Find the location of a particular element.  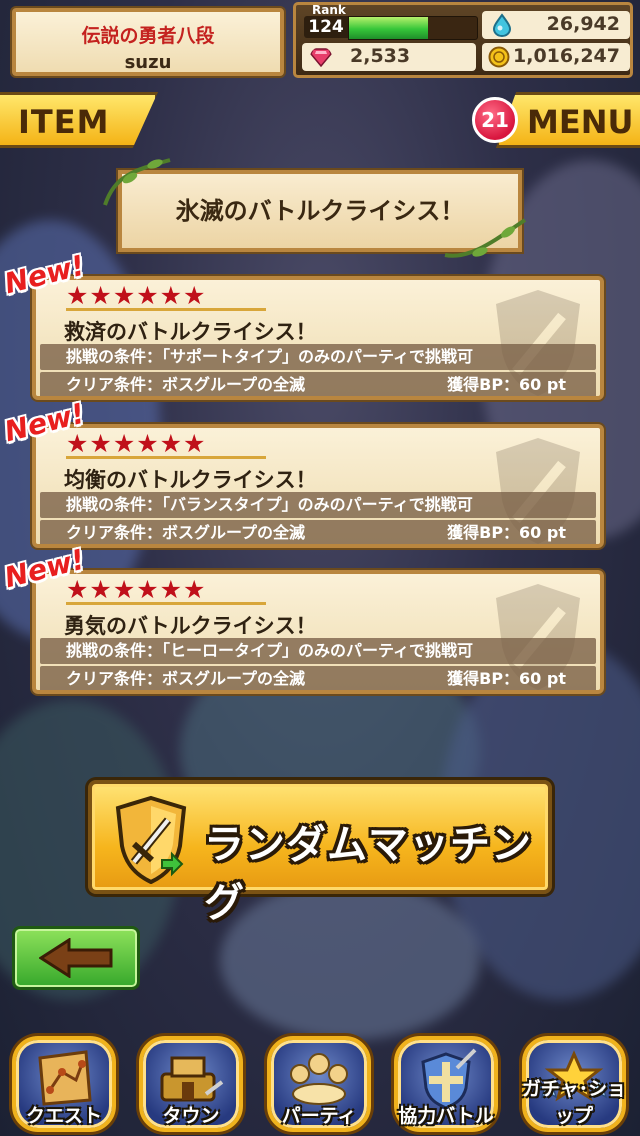

nav-party-label: パーティ is located at coordinates (319, 1116).